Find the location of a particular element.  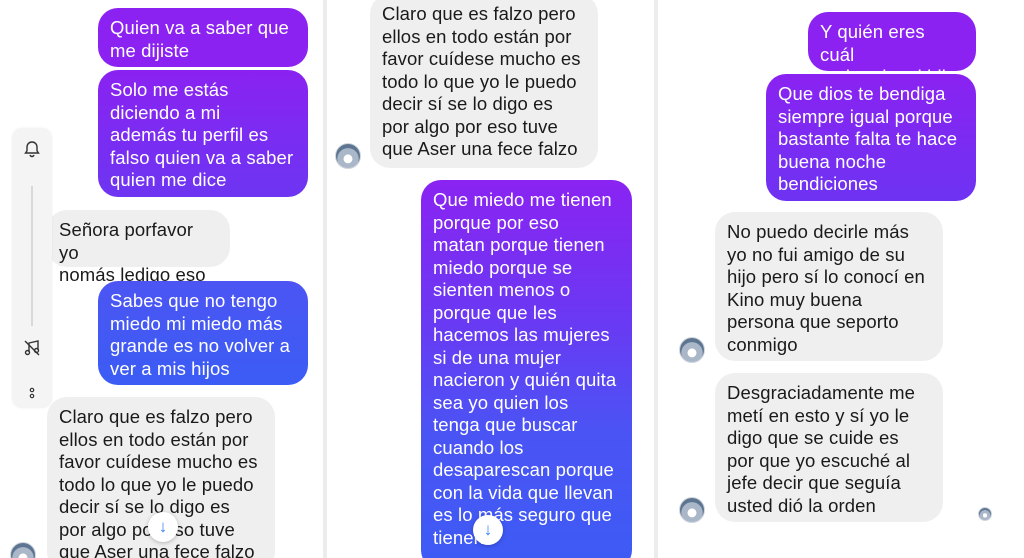

message-outgoing: Y quién eres cuál amigo de mi hijo is located at coordinates (892, 49).